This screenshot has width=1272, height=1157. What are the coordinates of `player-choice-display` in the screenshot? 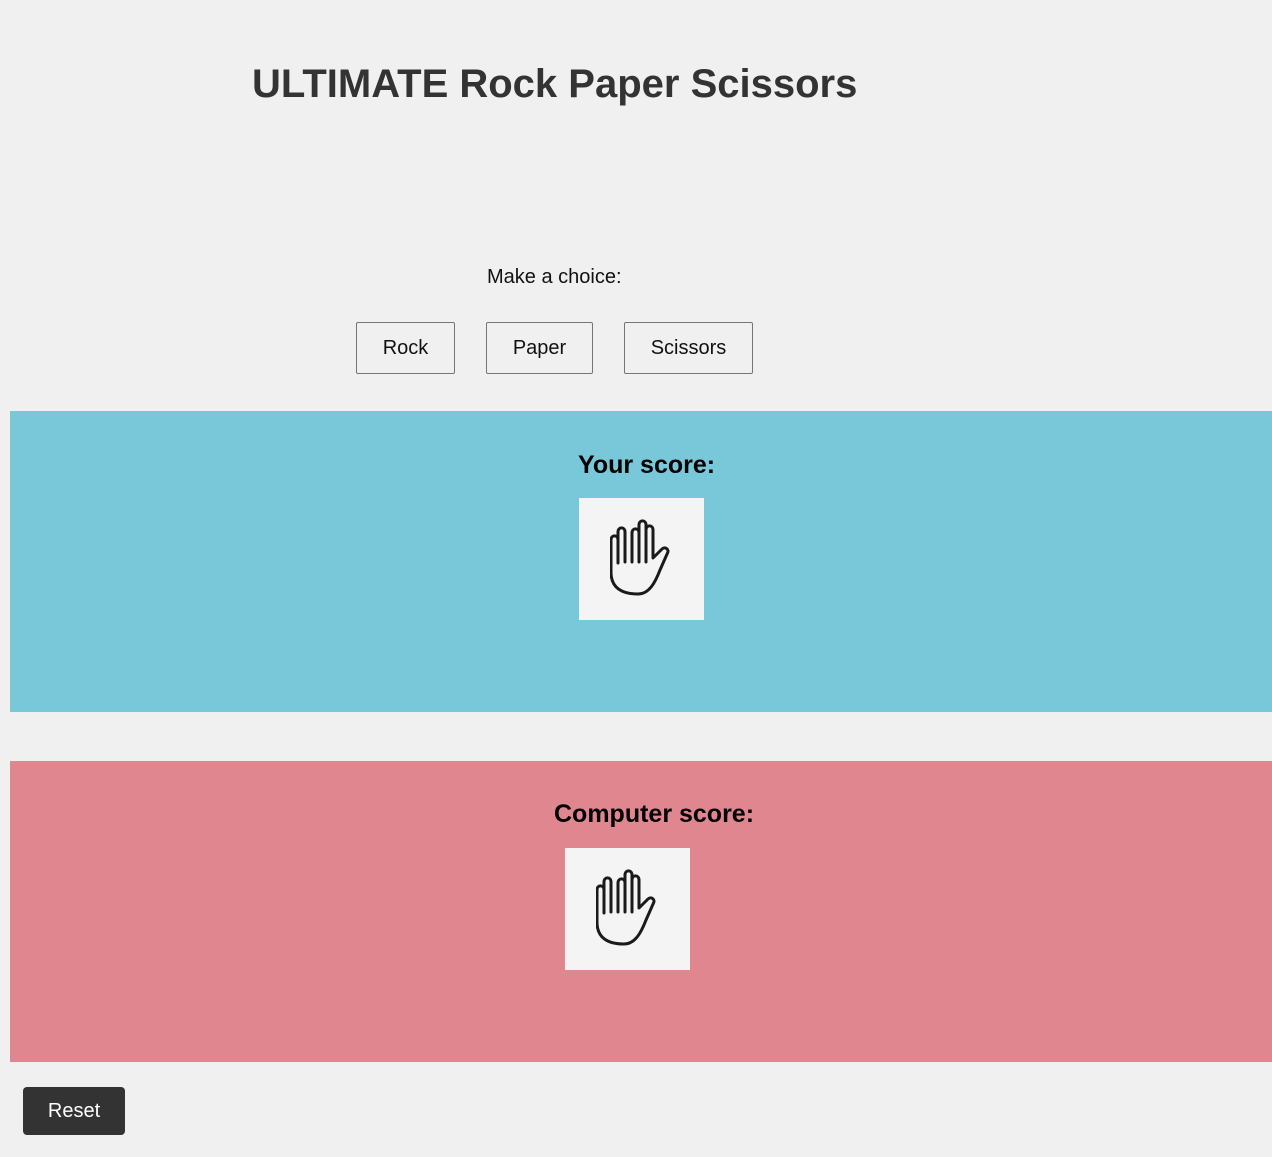 It's located at (641, 559).